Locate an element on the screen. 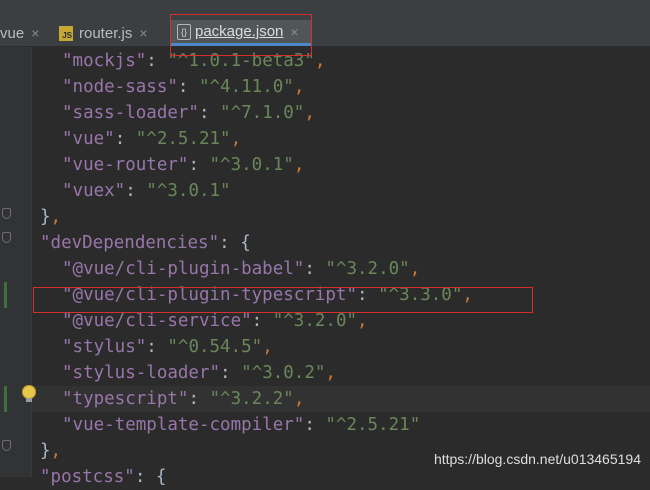 This screenshot has height=490, width=650. json-key: "stylus" is located at coordinates (104, 347).